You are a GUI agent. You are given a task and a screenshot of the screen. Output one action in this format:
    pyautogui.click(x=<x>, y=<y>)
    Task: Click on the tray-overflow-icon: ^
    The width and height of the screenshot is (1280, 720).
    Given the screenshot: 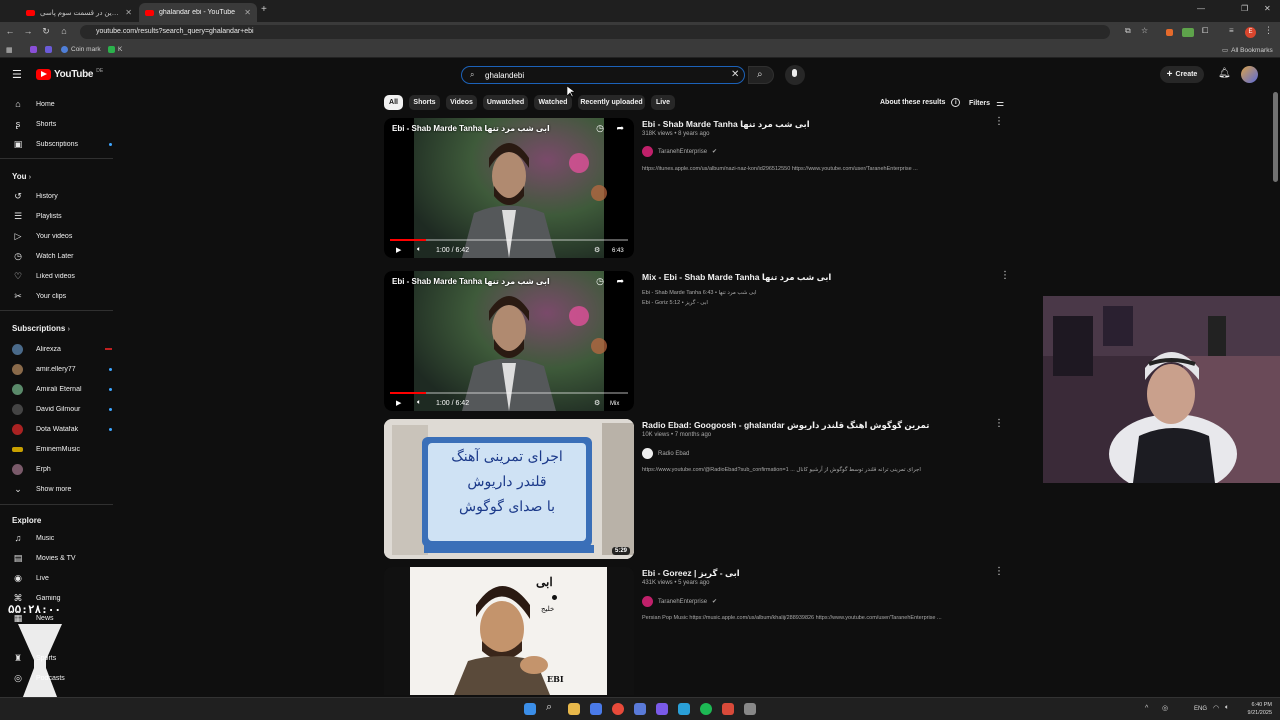 What is the action you would take?
    pyautogui.click(x=1146, y=708)
    